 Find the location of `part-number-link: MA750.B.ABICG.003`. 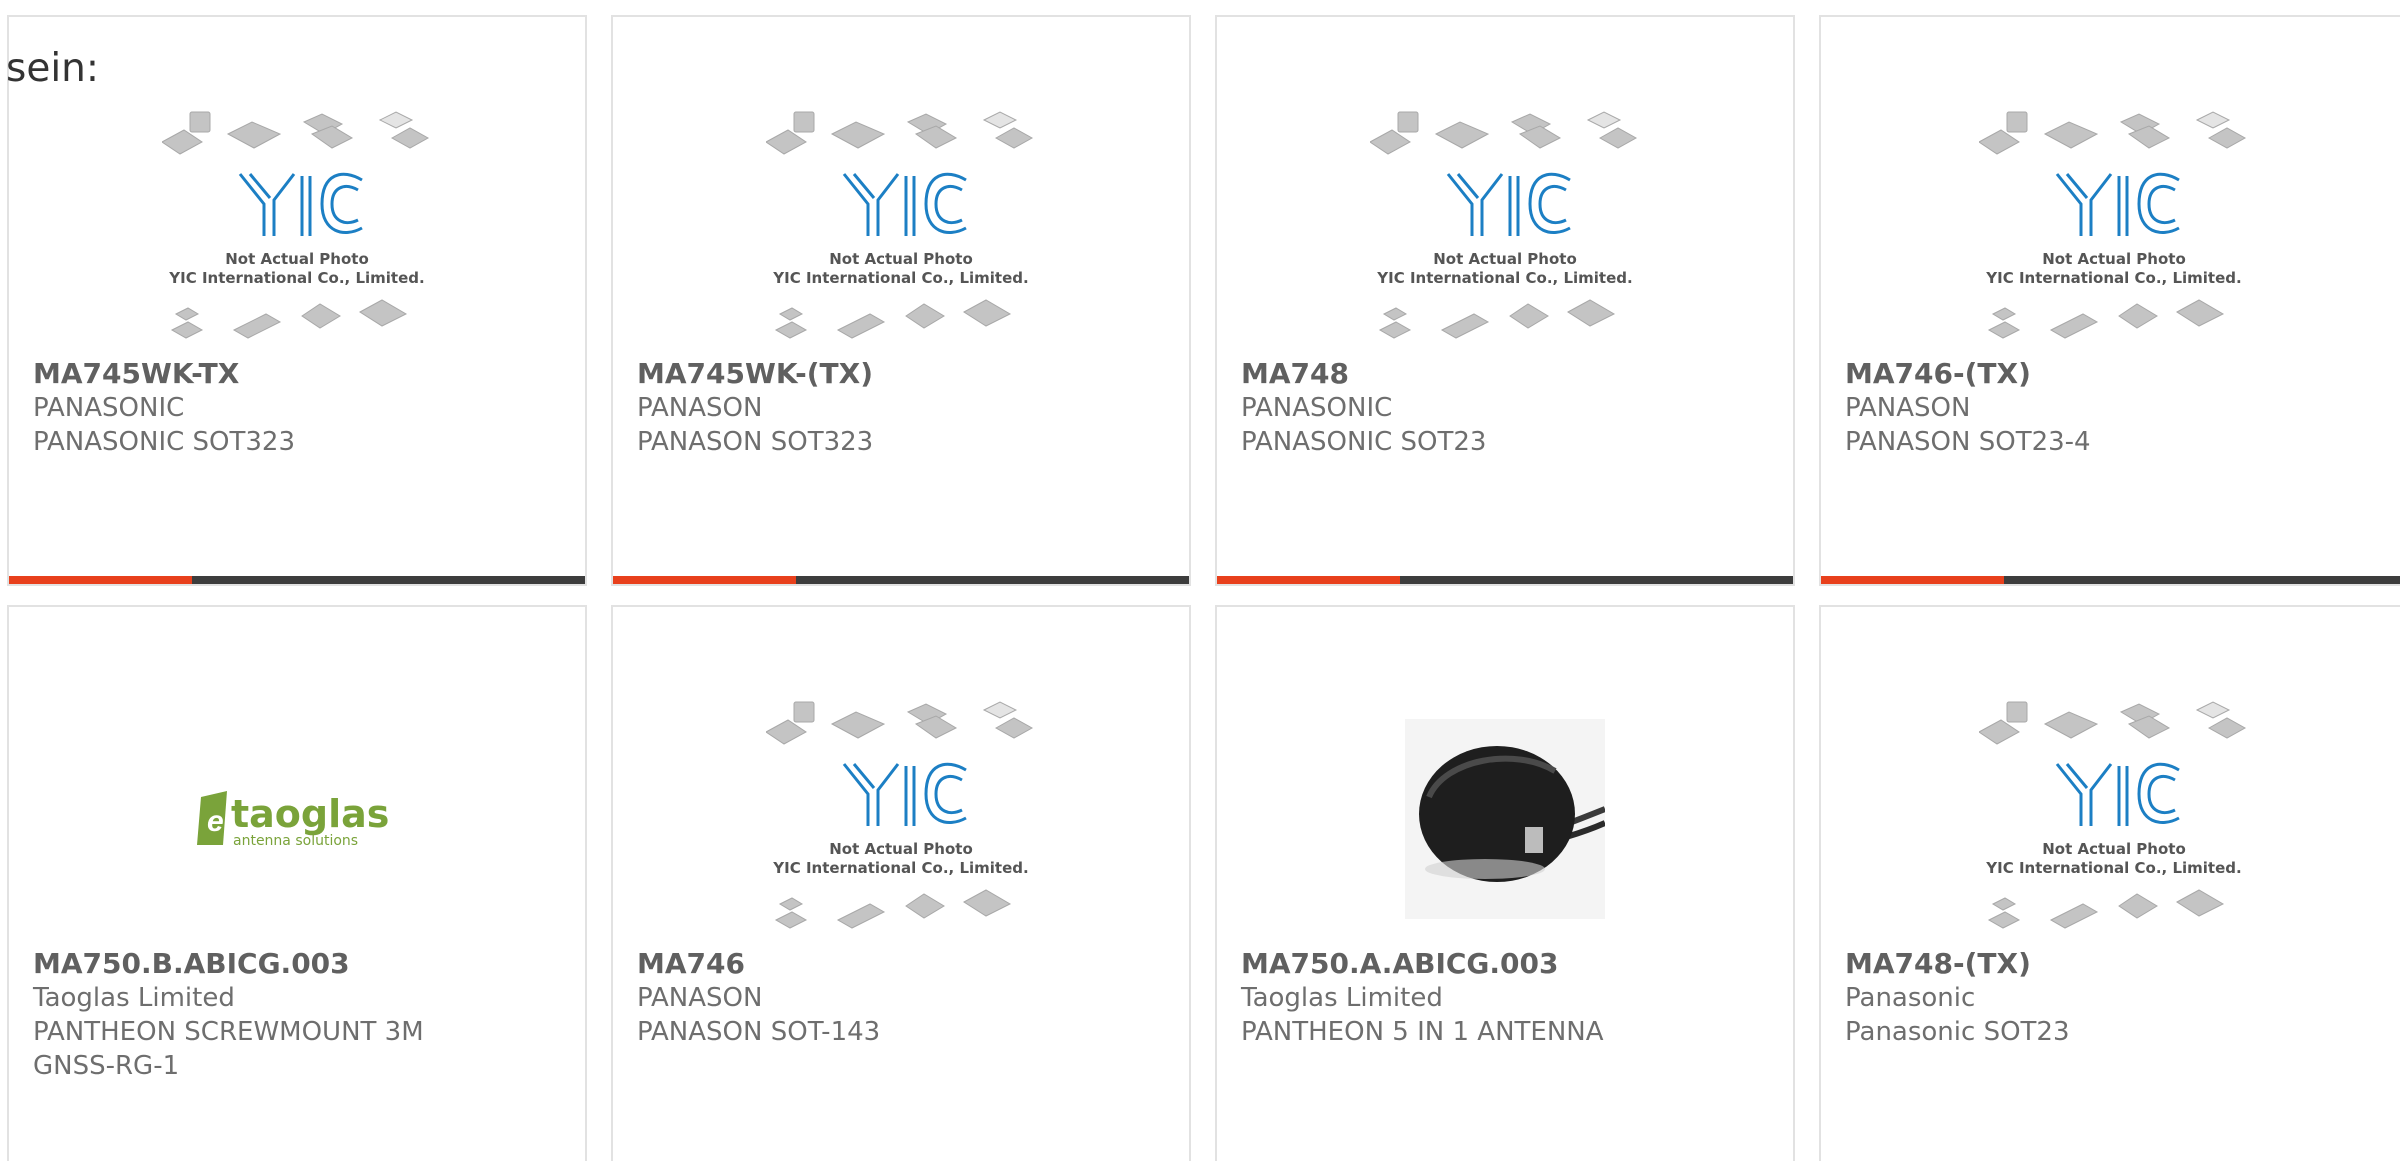

part-number-link: MA750.B.ABICG.003 is located at coordinates (299, 964).